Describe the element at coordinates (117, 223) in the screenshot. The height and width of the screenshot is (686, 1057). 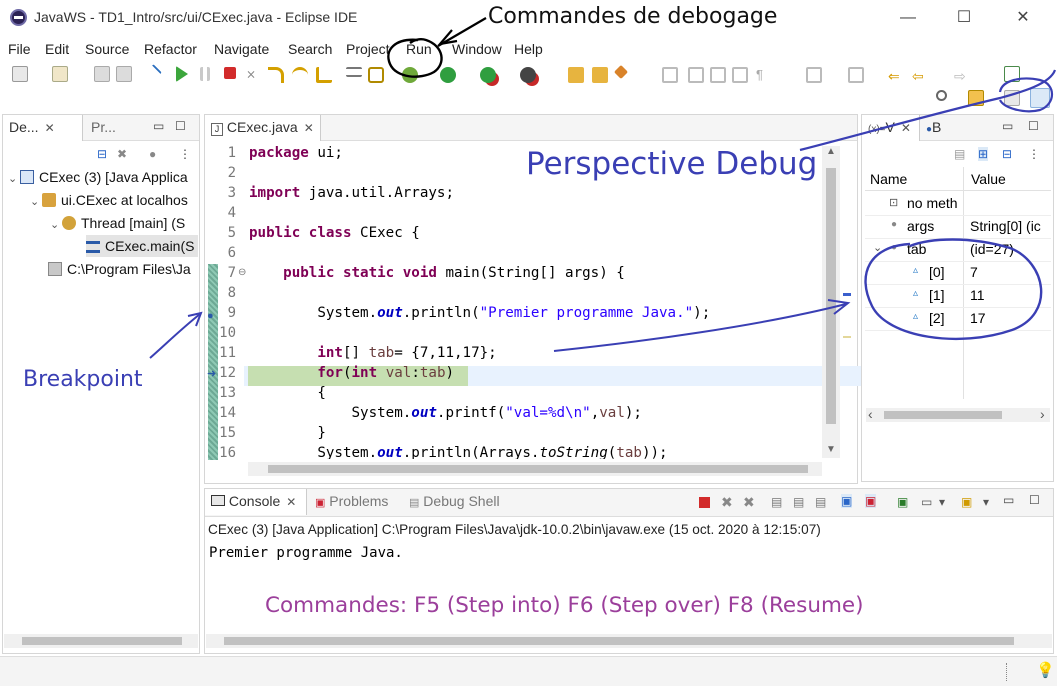
I see `tree-thread: ⌄ Thread [main] (S` at that location.